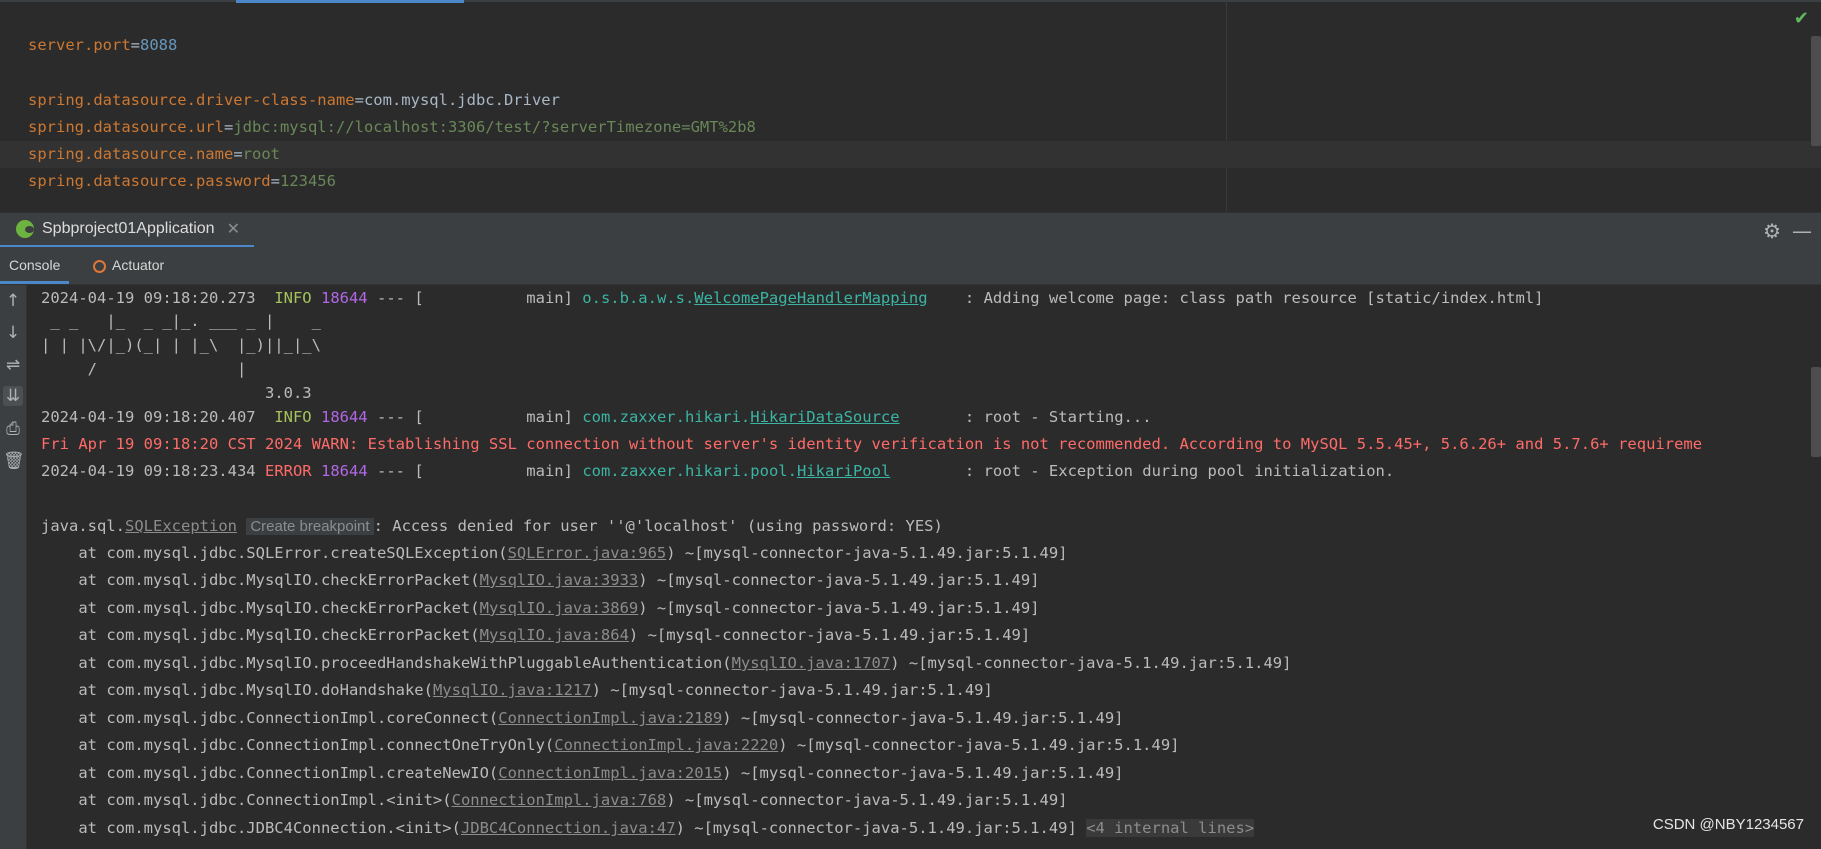 Image resolution: width=1821 pixels, height=849 pixels. Describe the element at coordinates (13, 301) in the screenshot. I see `arrow-up-icon: ↑` at that location.